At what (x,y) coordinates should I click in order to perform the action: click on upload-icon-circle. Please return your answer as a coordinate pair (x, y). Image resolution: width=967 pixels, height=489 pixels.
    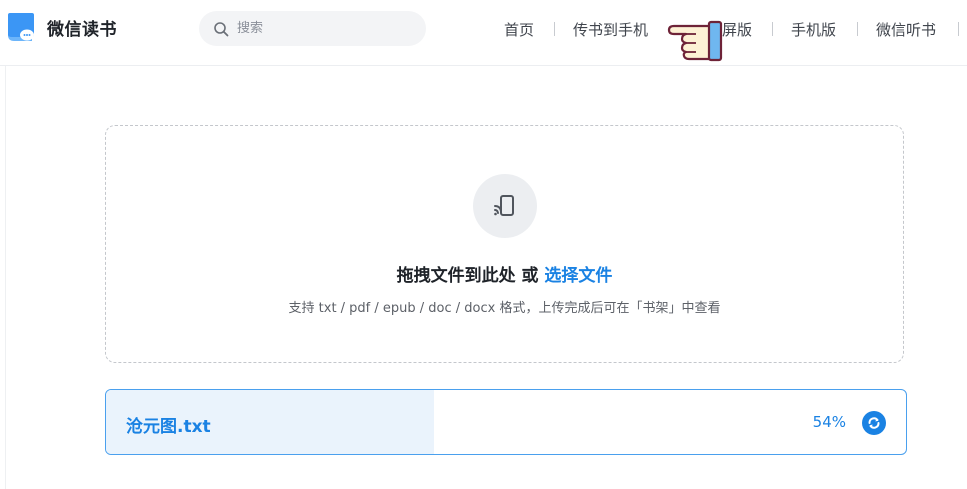
    Looking at the image, I should click on (505, 206).